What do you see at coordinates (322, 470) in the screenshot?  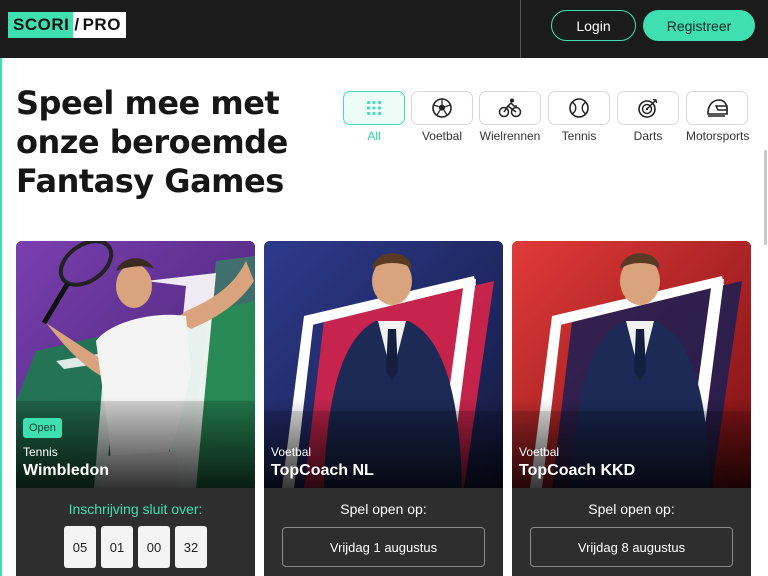 I see `card-title: TopCoach NL` at bounding box center [322, 470].